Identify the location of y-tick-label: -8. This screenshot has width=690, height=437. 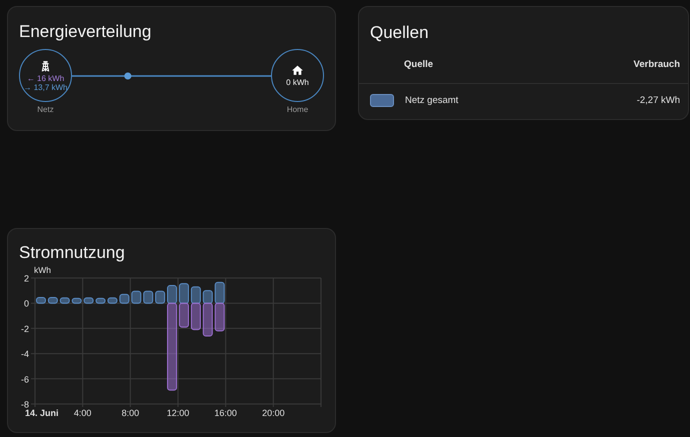
(24, 405).